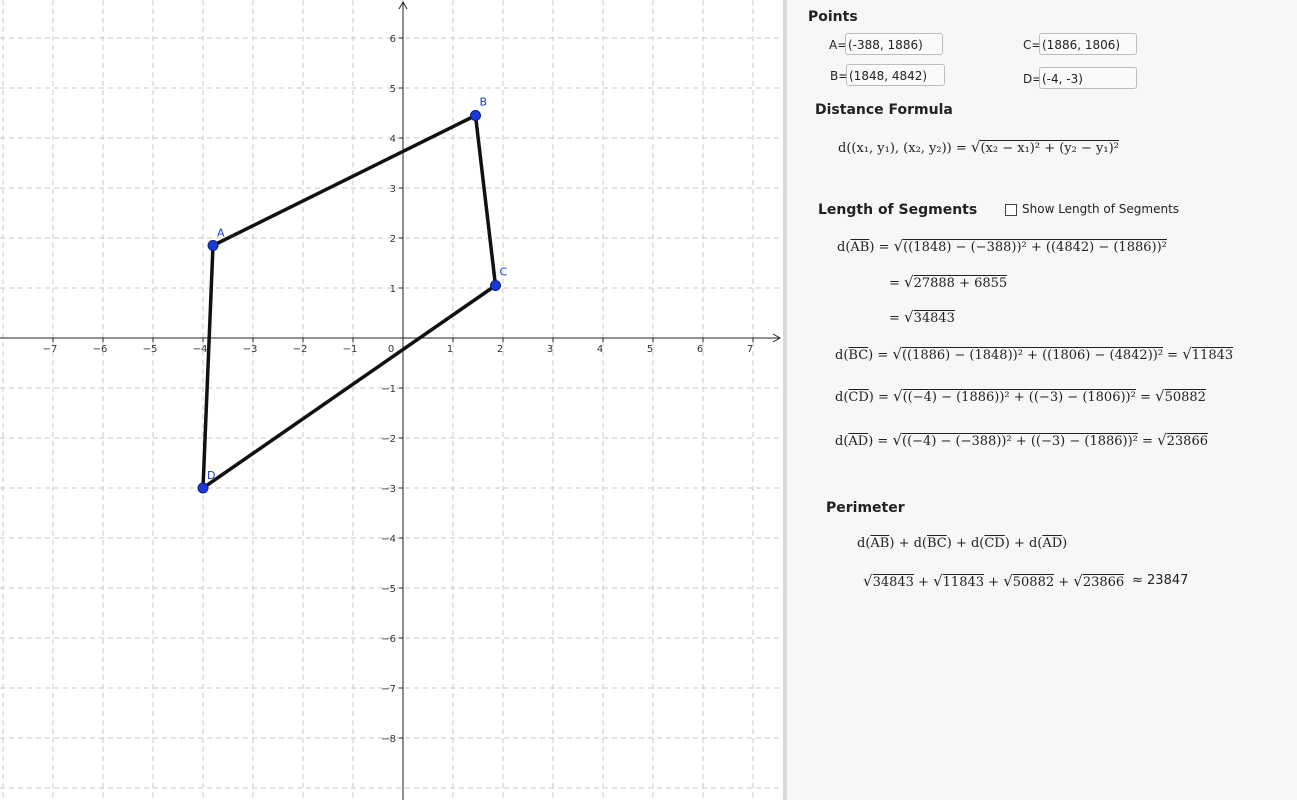 The image size is (1297, 800). I want to click on x-tick-label: 4, so click(600, 349).